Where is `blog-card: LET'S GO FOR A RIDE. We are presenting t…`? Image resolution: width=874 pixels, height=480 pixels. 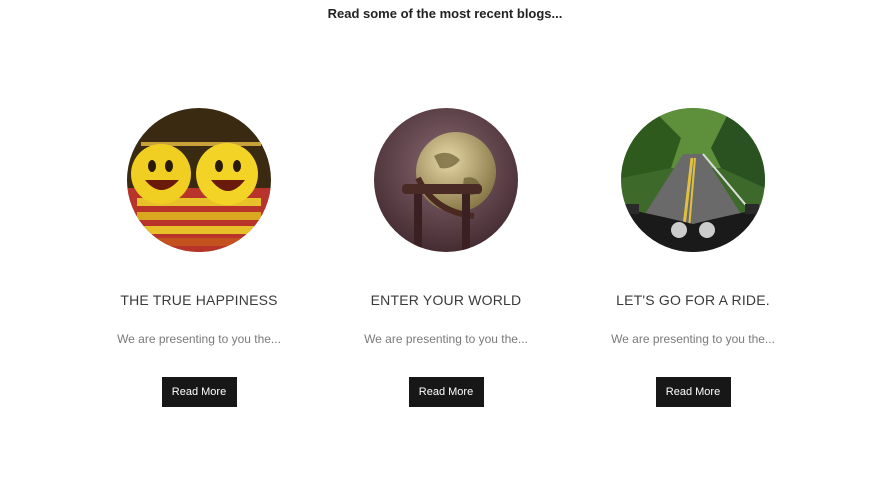 blog-card: LET'S GO FOR A RIDE. We are presenting t… is located at coordinates (693, 257).